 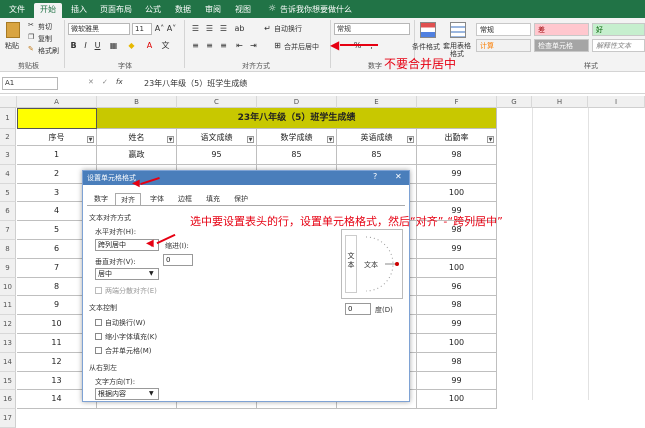 I want to click on shrink-checkbox, so click(x=98, y=336).